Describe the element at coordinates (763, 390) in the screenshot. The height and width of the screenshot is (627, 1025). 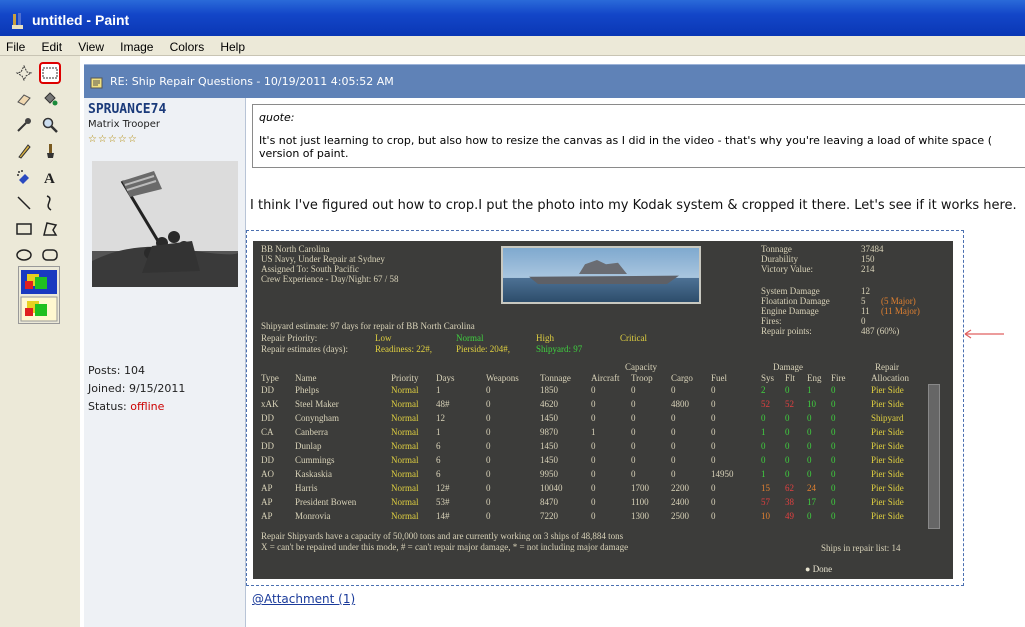
I see `ship-row-cell: 2` at that location.